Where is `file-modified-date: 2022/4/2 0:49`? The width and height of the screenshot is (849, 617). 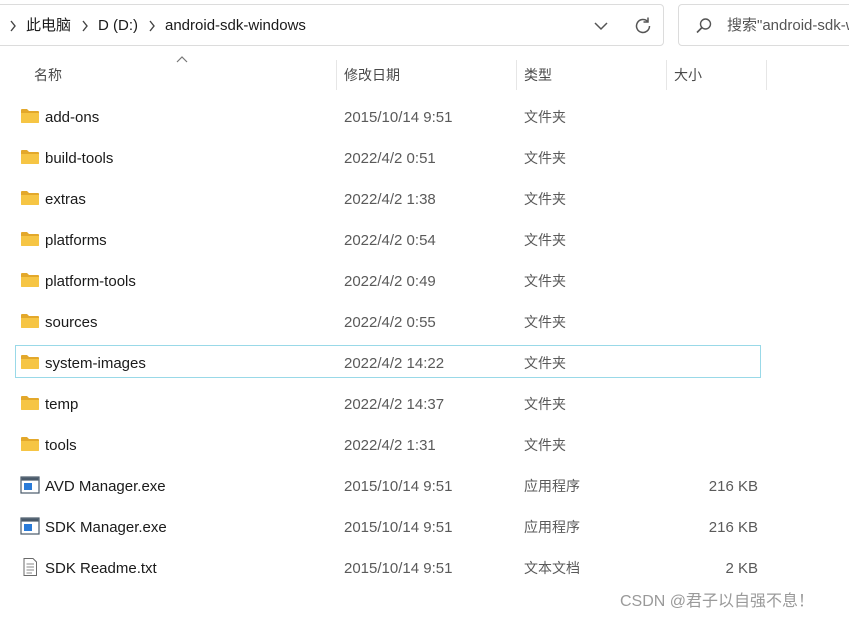
file-modified-date: 2022/4/2 0:49 is located at coordinates (390, 281).